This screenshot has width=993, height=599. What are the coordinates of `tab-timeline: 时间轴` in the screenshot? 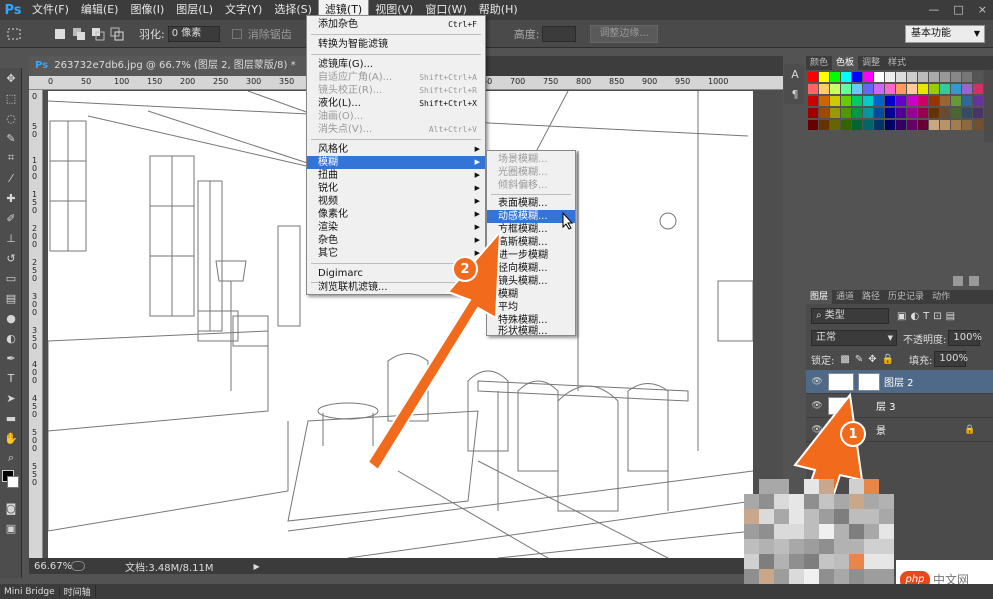 It's located at (78, 591).